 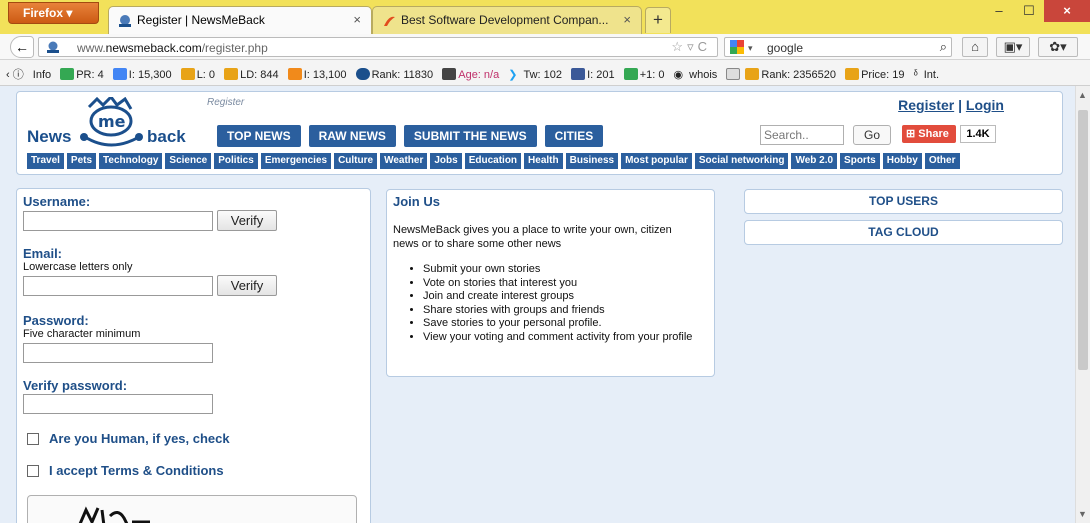 I want to click on more-icon: ᵟ, so click(x=915, y=75).